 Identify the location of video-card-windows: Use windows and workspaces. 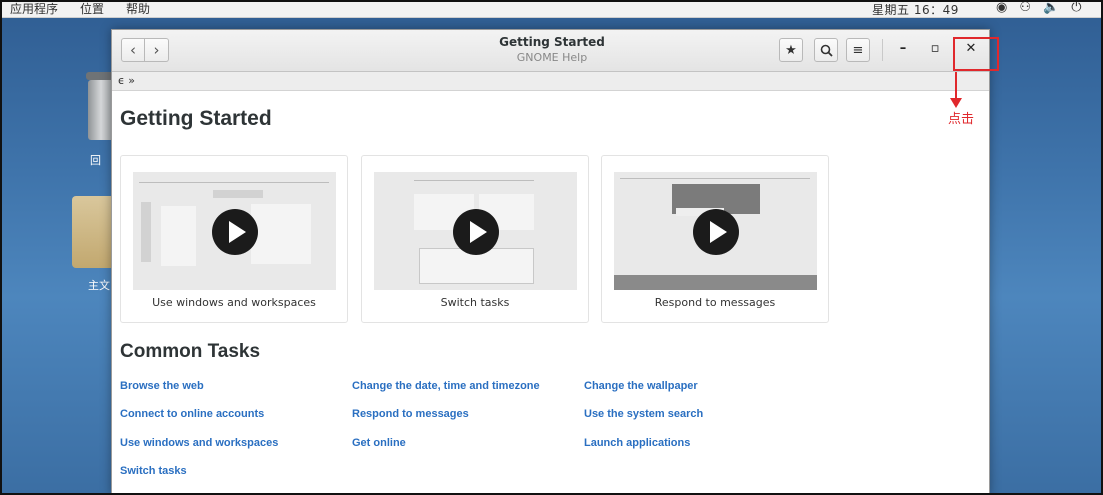
(234, 239).